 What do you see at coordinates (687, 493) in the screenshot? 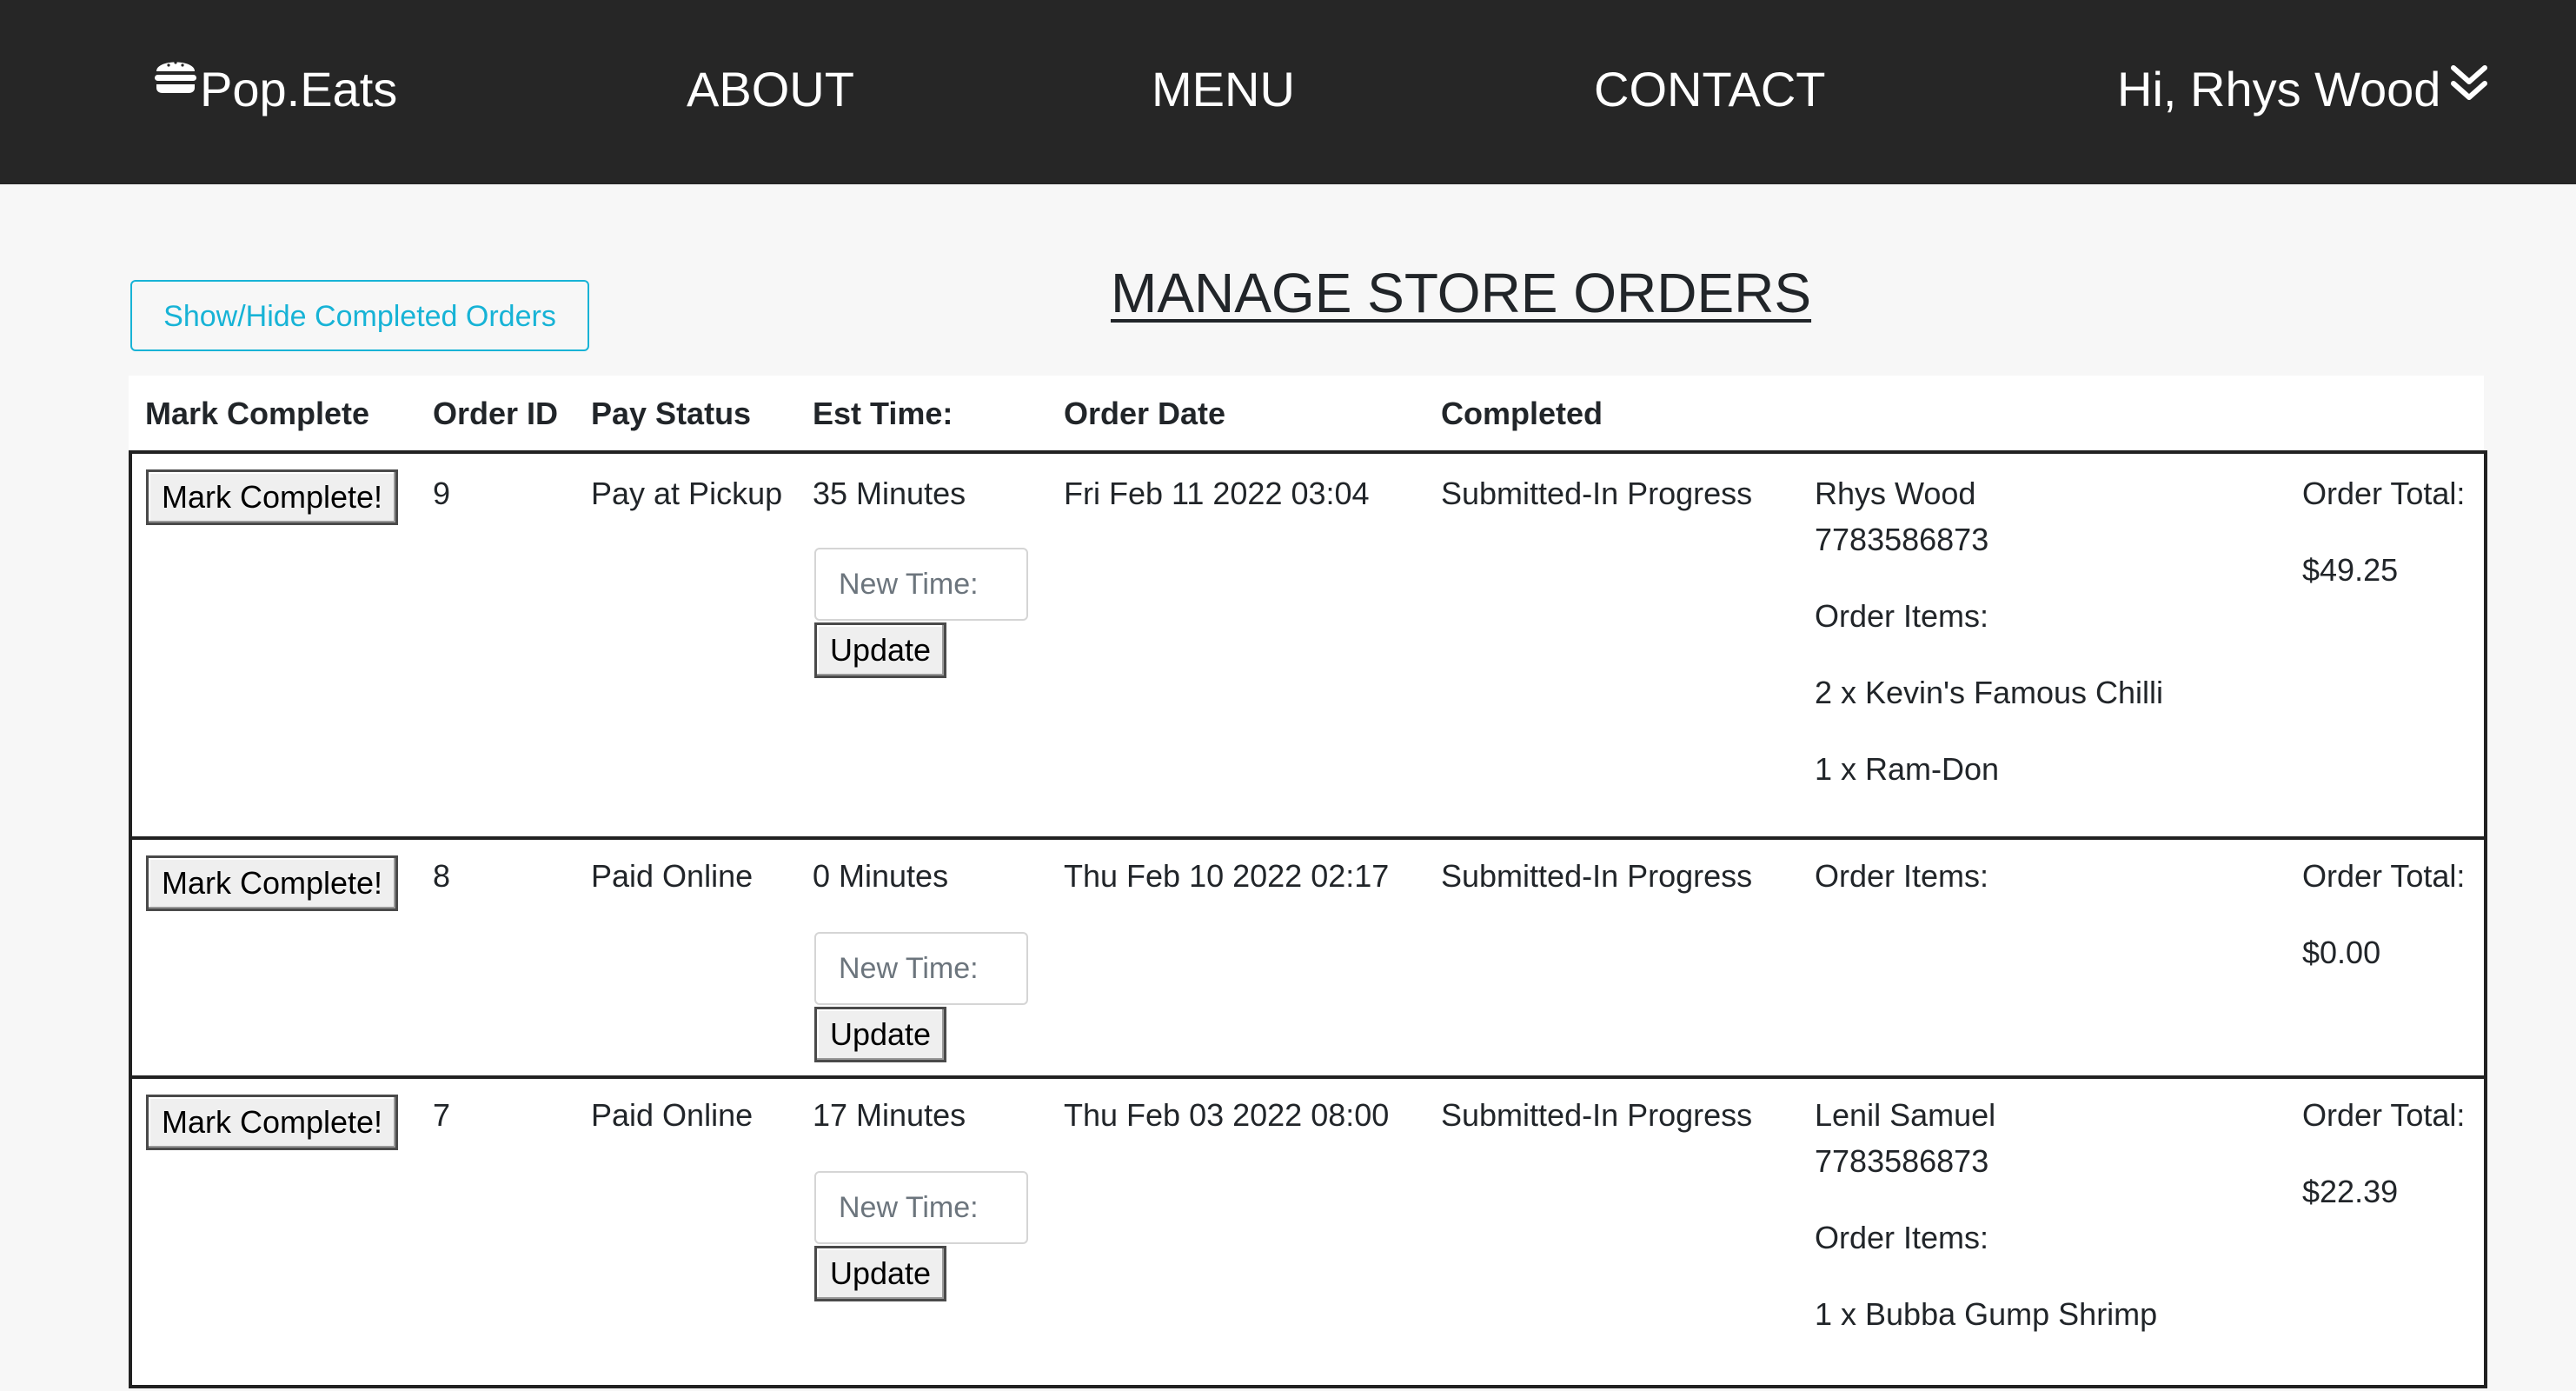
I see `pay-status: Pay at Pickup` at bounding box center [687, 493].